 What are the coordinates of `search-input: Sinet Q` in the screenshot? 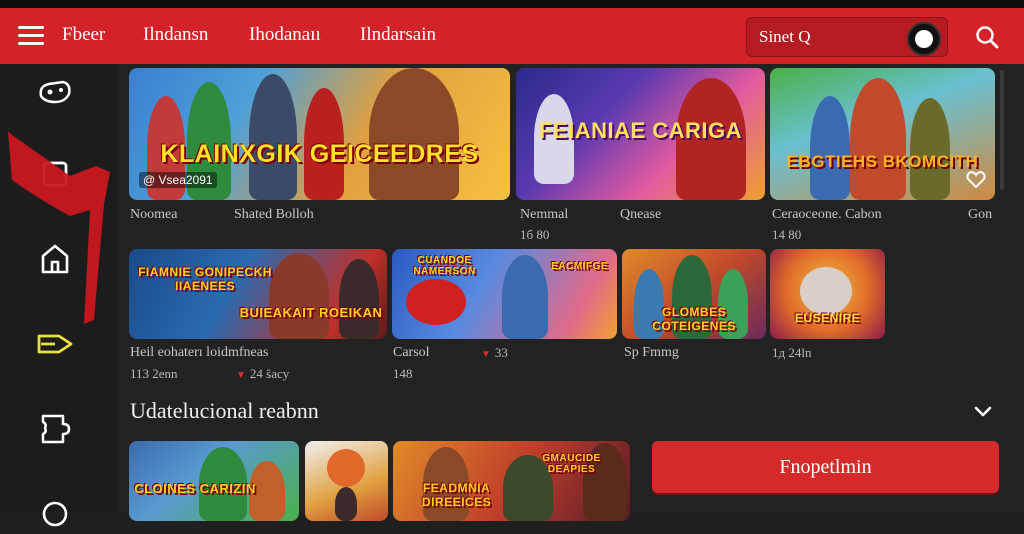 It's located at (847, 37).